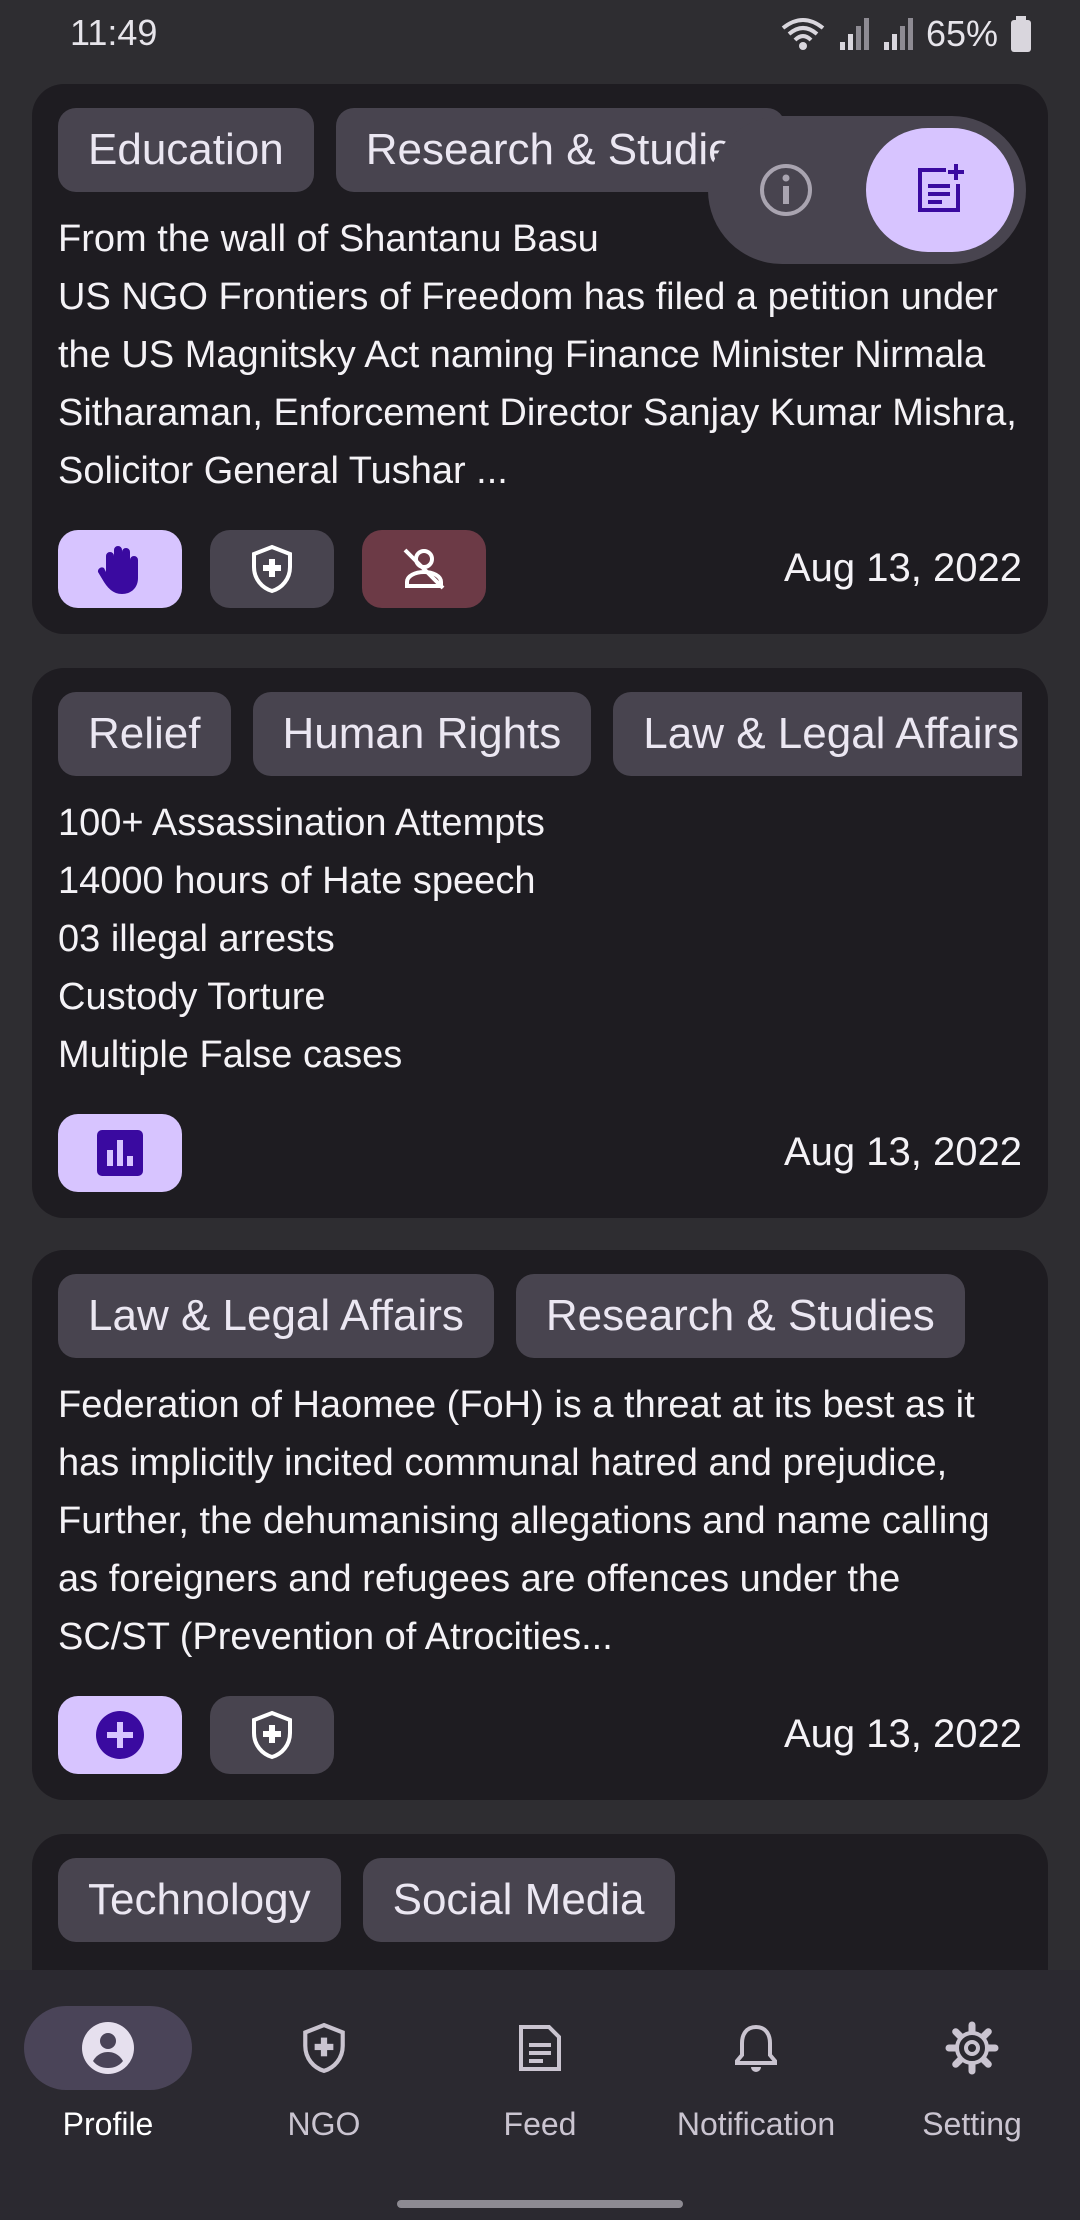 This screenshot has width=1080, height=2220. I want to click on poll-button, so click(120, 1153).